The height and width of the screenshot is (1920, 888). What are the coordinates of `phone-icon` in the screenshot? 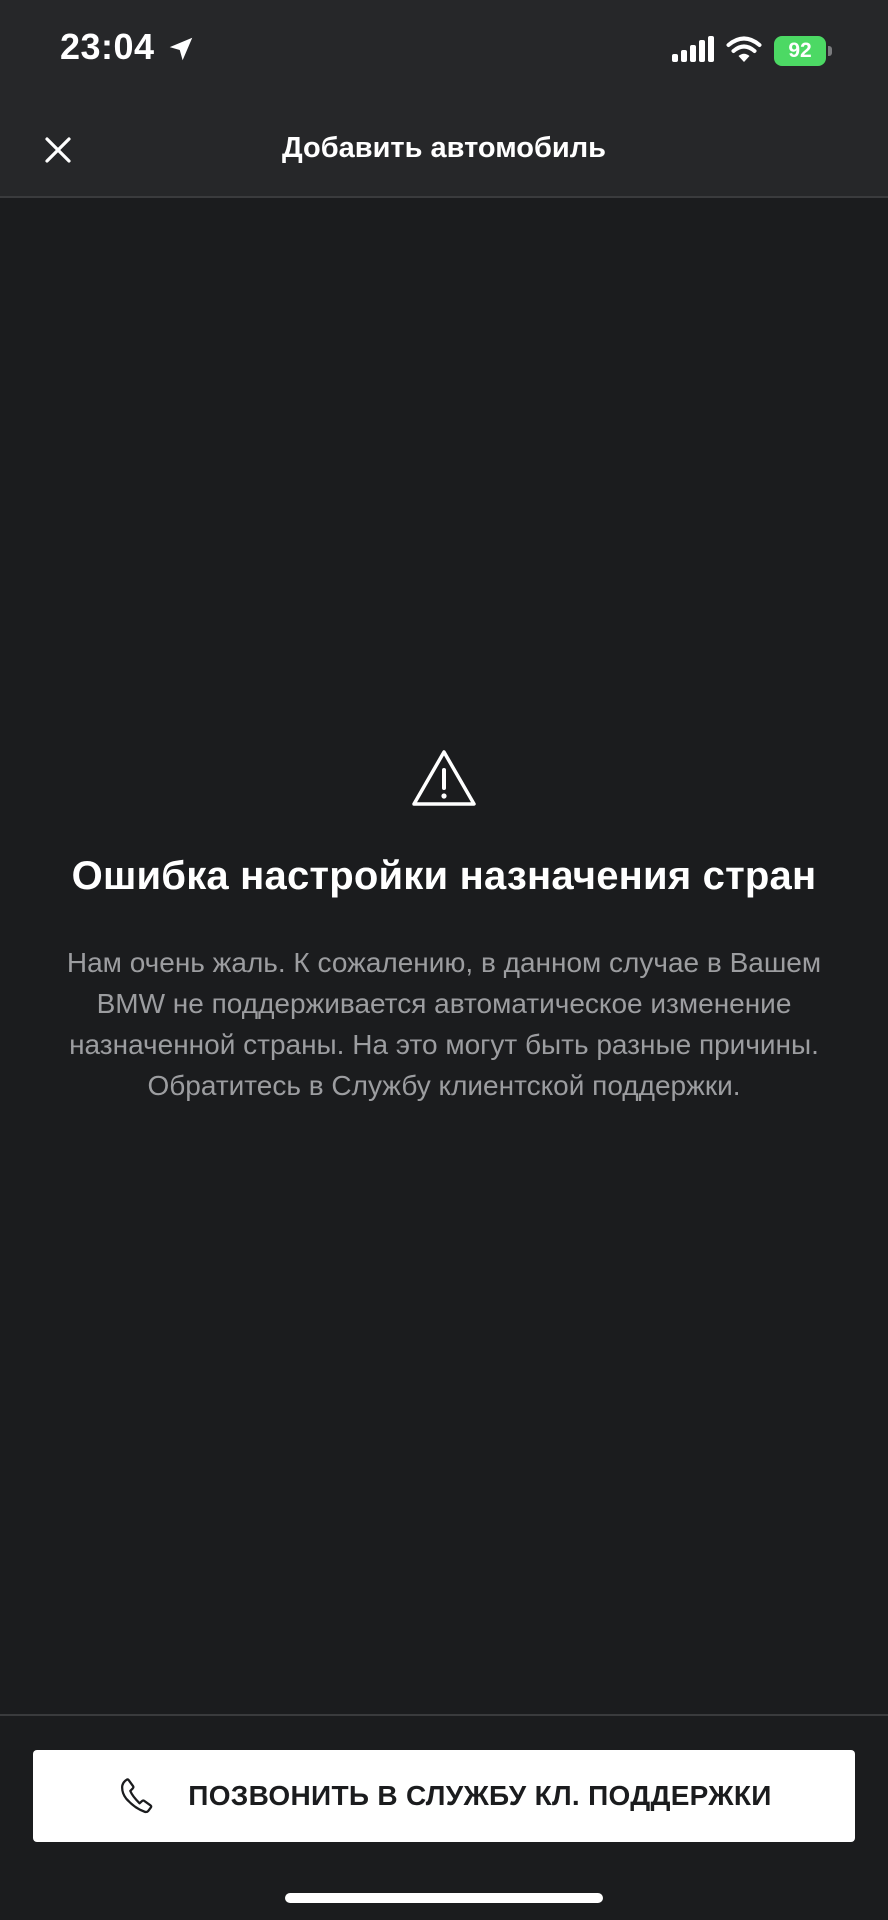 It's located at (138, 1796).